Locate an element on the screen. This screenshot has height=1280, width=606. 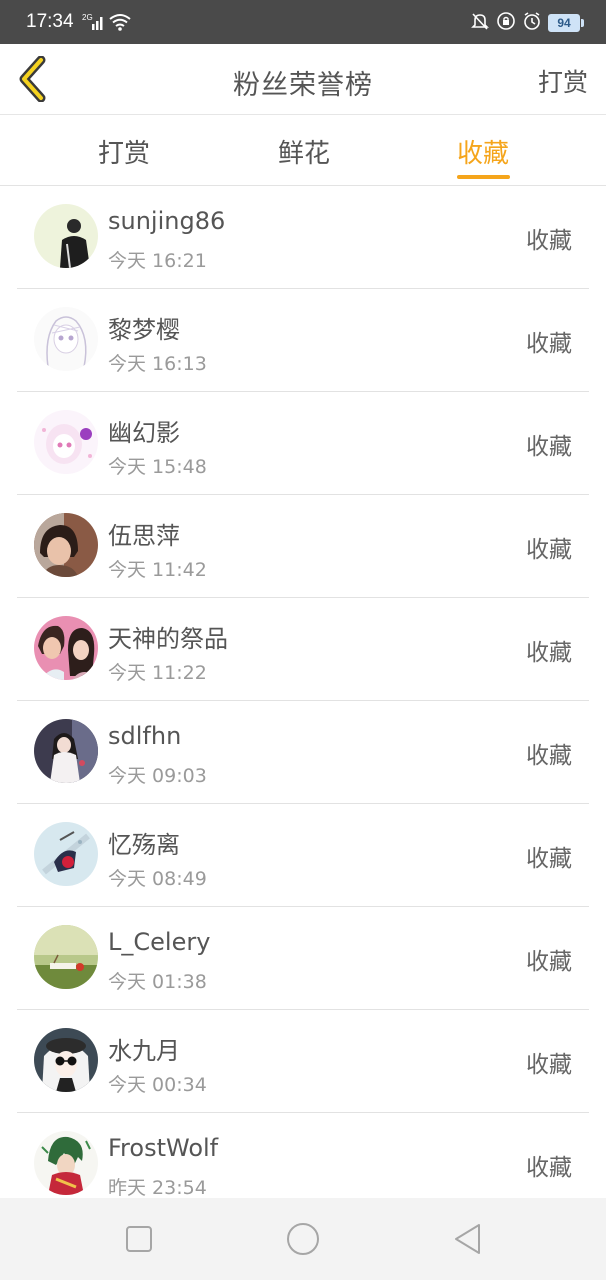
battery-level: 94 is located at coordinates (564, 23).